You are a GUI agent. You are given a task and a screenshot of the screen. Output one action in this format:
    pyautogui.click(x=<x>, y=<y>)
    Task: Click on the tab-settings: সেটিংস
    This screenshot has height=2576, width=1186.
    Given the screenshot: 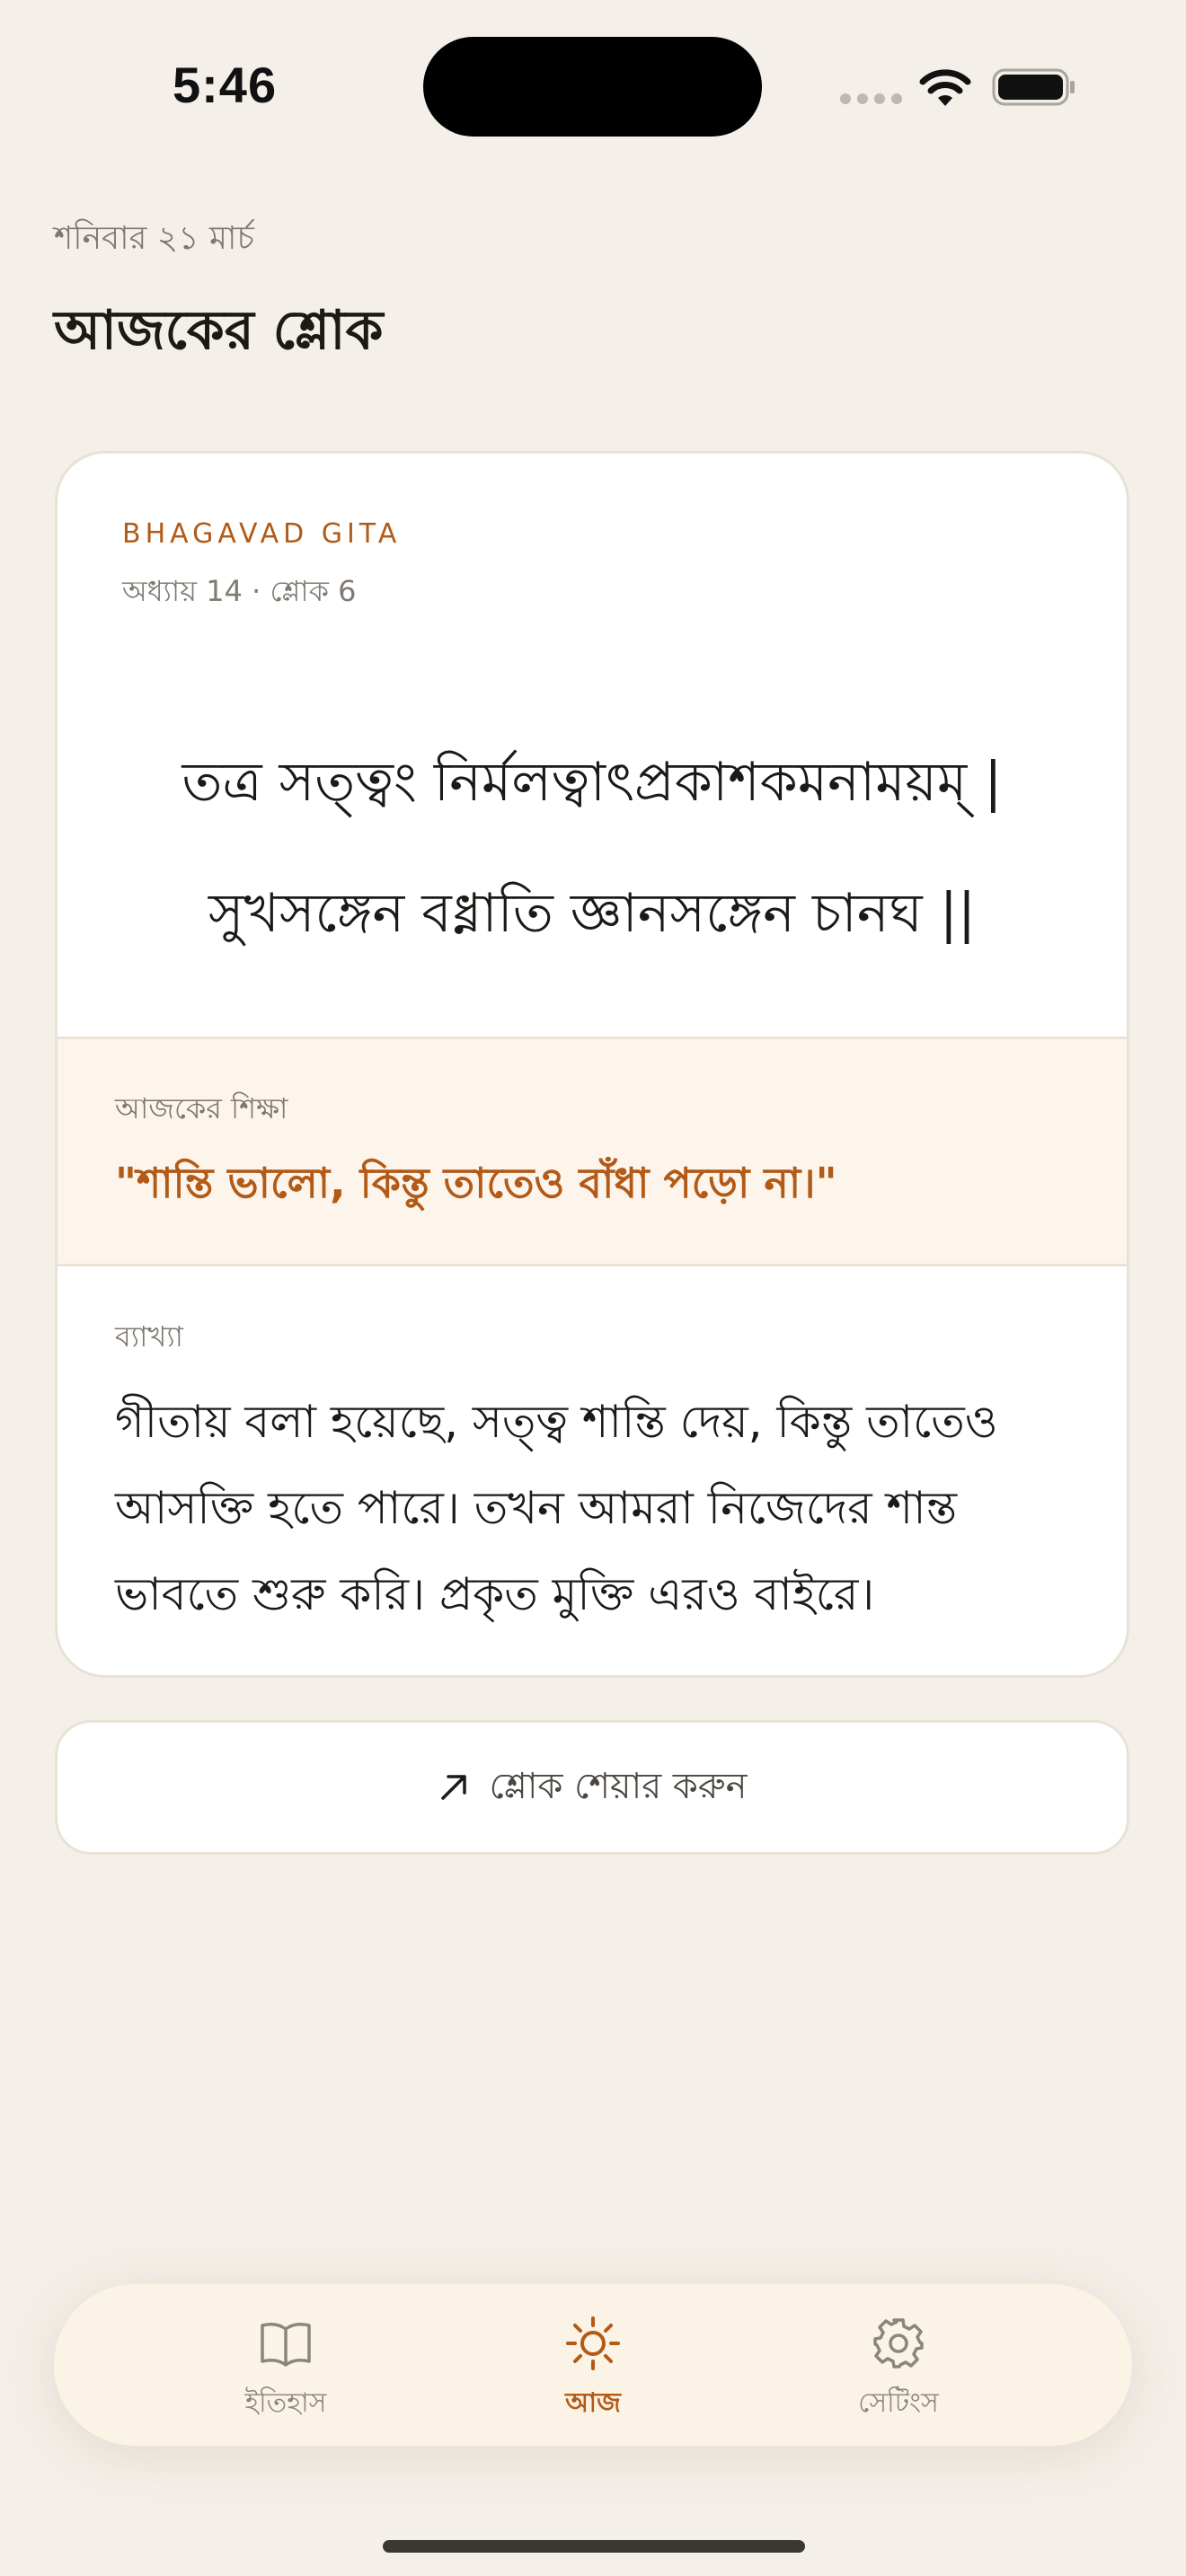 What is the action you would take?
    pyautogui.click(x=898, y=2365)
    